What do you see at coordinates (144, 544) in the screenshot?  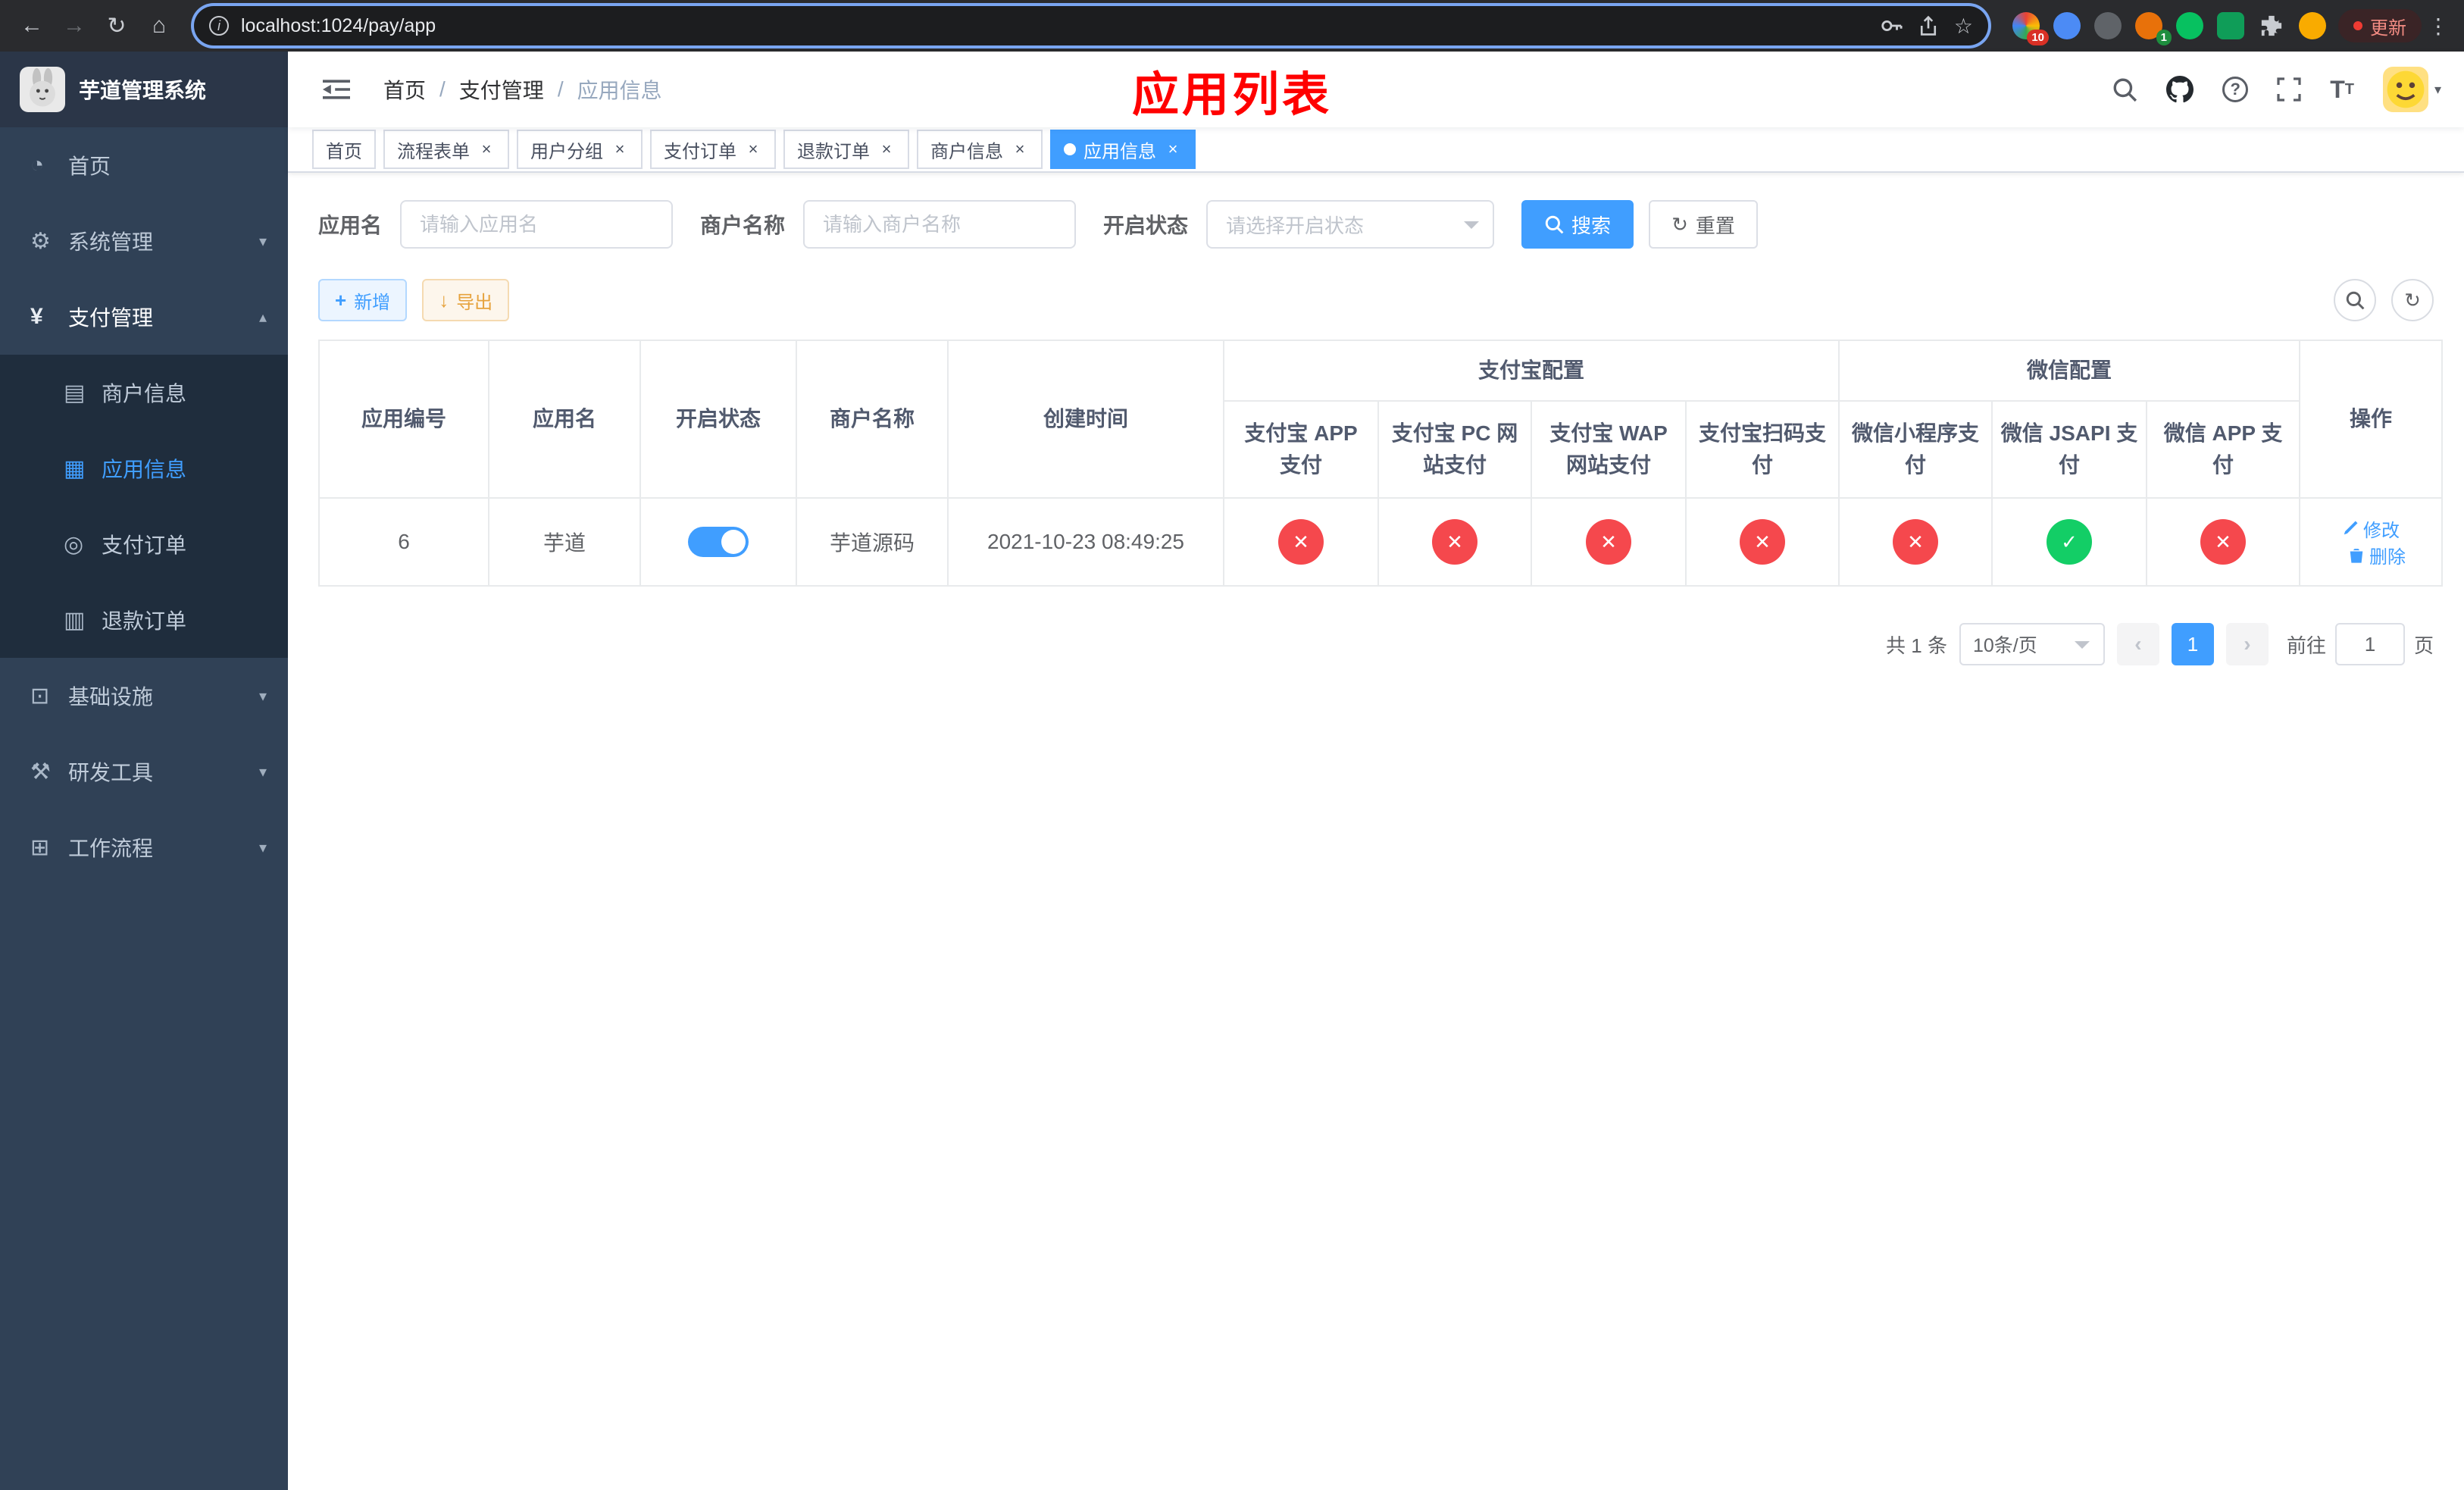 I see `sidebar-item-payment-orders: ◎ 支付订单` at bounding box center [144, 544].